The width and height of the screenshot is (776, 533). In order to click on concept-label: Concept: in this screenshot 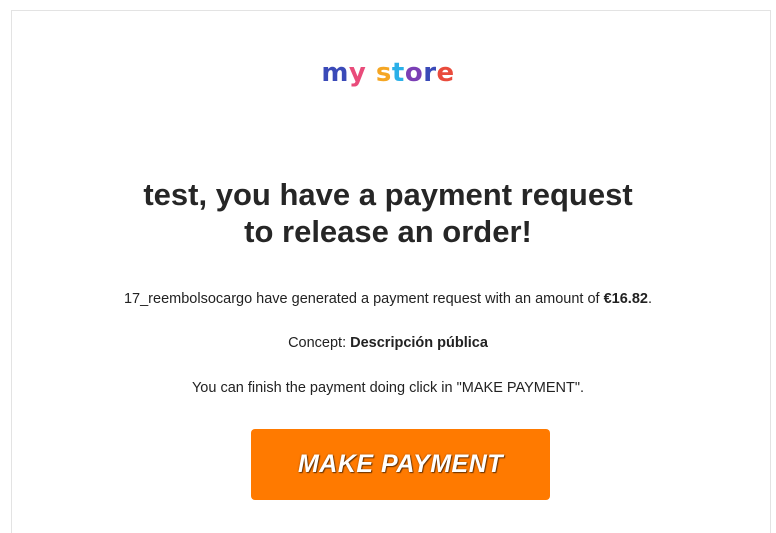, I will do `click(319, 343)`.